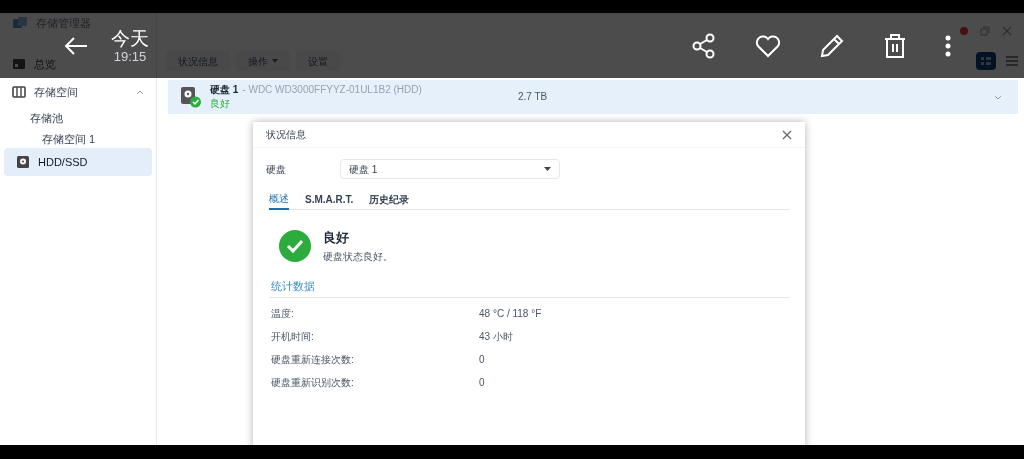 The width and height of the screenshot is (1024, 459). Describe the element at coordinates (332, 90) in the screenshot. I see `disk-model: - WDC WD3000FFYYZ-01UL1B2 (HDD)` at that location.